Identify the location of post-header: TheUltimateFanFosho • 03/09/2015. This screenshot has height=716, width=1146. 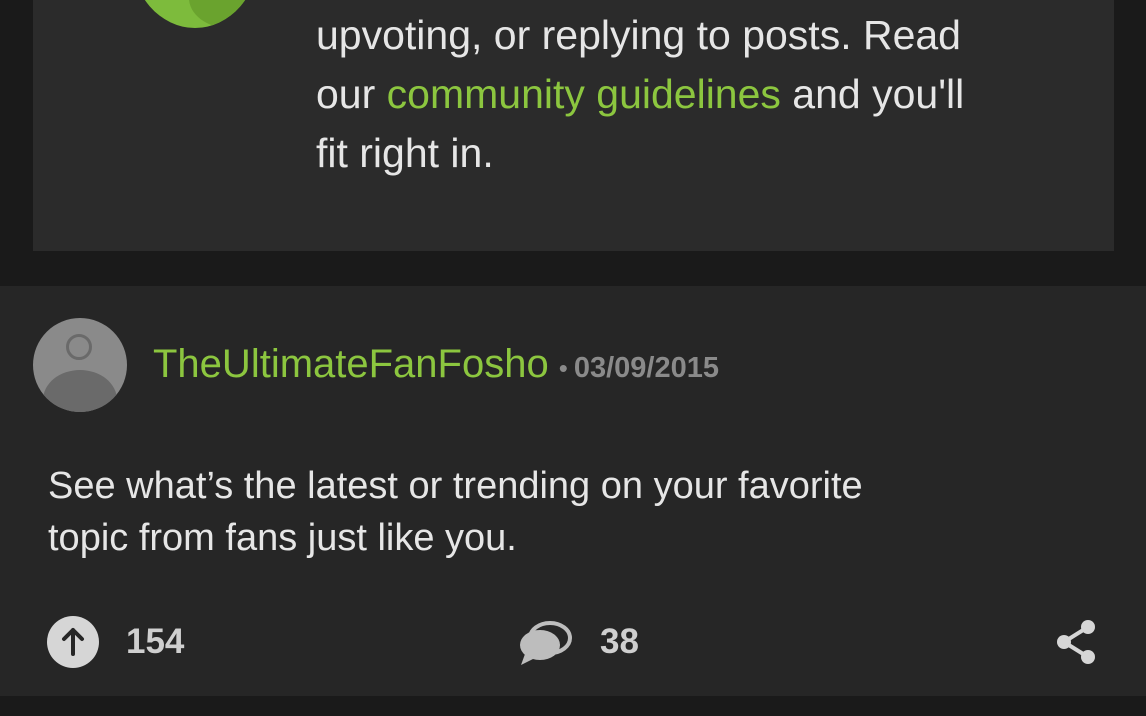
(436, 367).